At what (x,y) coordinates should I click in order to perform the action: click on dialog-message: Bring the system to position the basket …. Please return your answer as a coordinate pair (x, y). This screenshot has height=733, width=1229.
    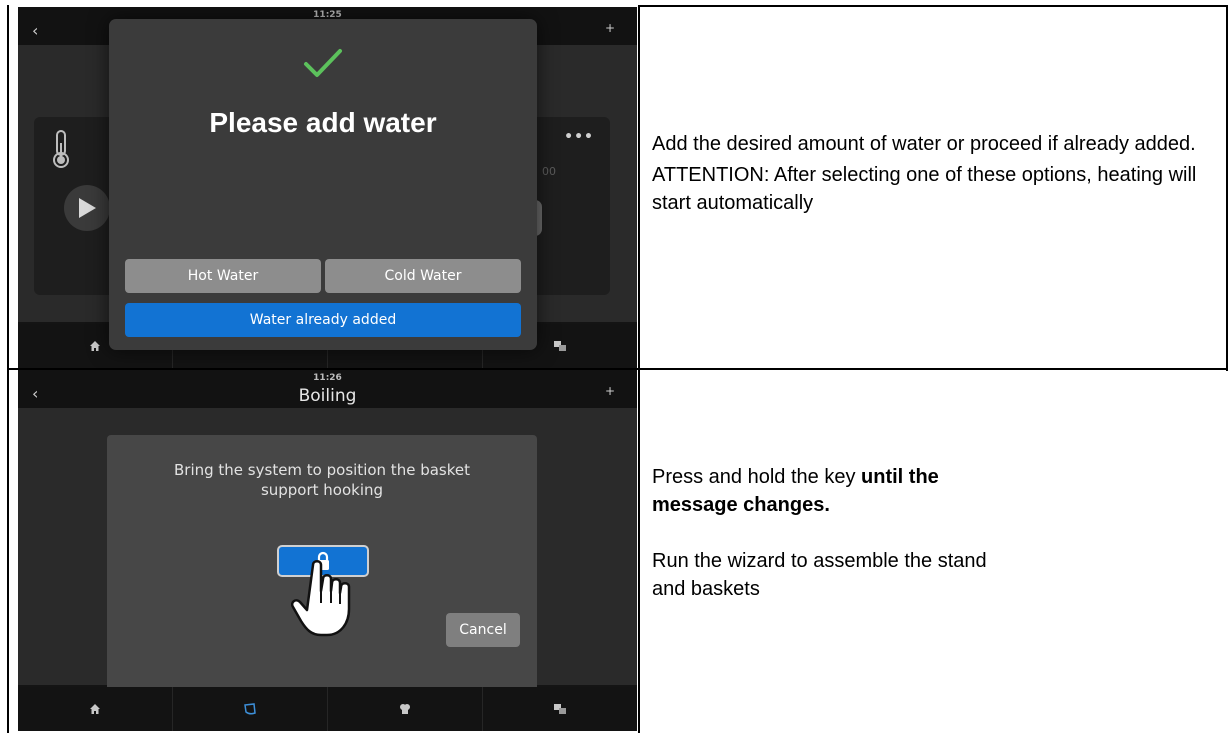
    Looking at the image, I should click on (322, 480).